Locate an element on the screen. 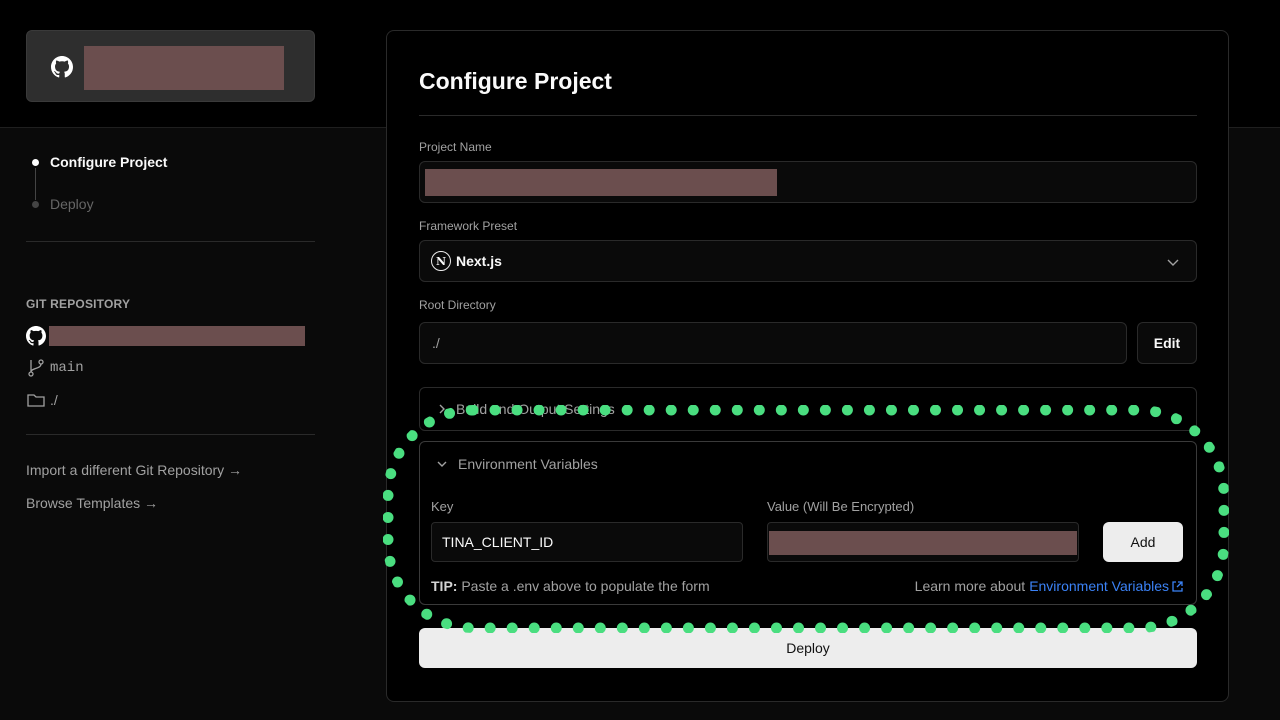 The image size is (1280, 720). key-label: Key is located at coordinates (442, 506).